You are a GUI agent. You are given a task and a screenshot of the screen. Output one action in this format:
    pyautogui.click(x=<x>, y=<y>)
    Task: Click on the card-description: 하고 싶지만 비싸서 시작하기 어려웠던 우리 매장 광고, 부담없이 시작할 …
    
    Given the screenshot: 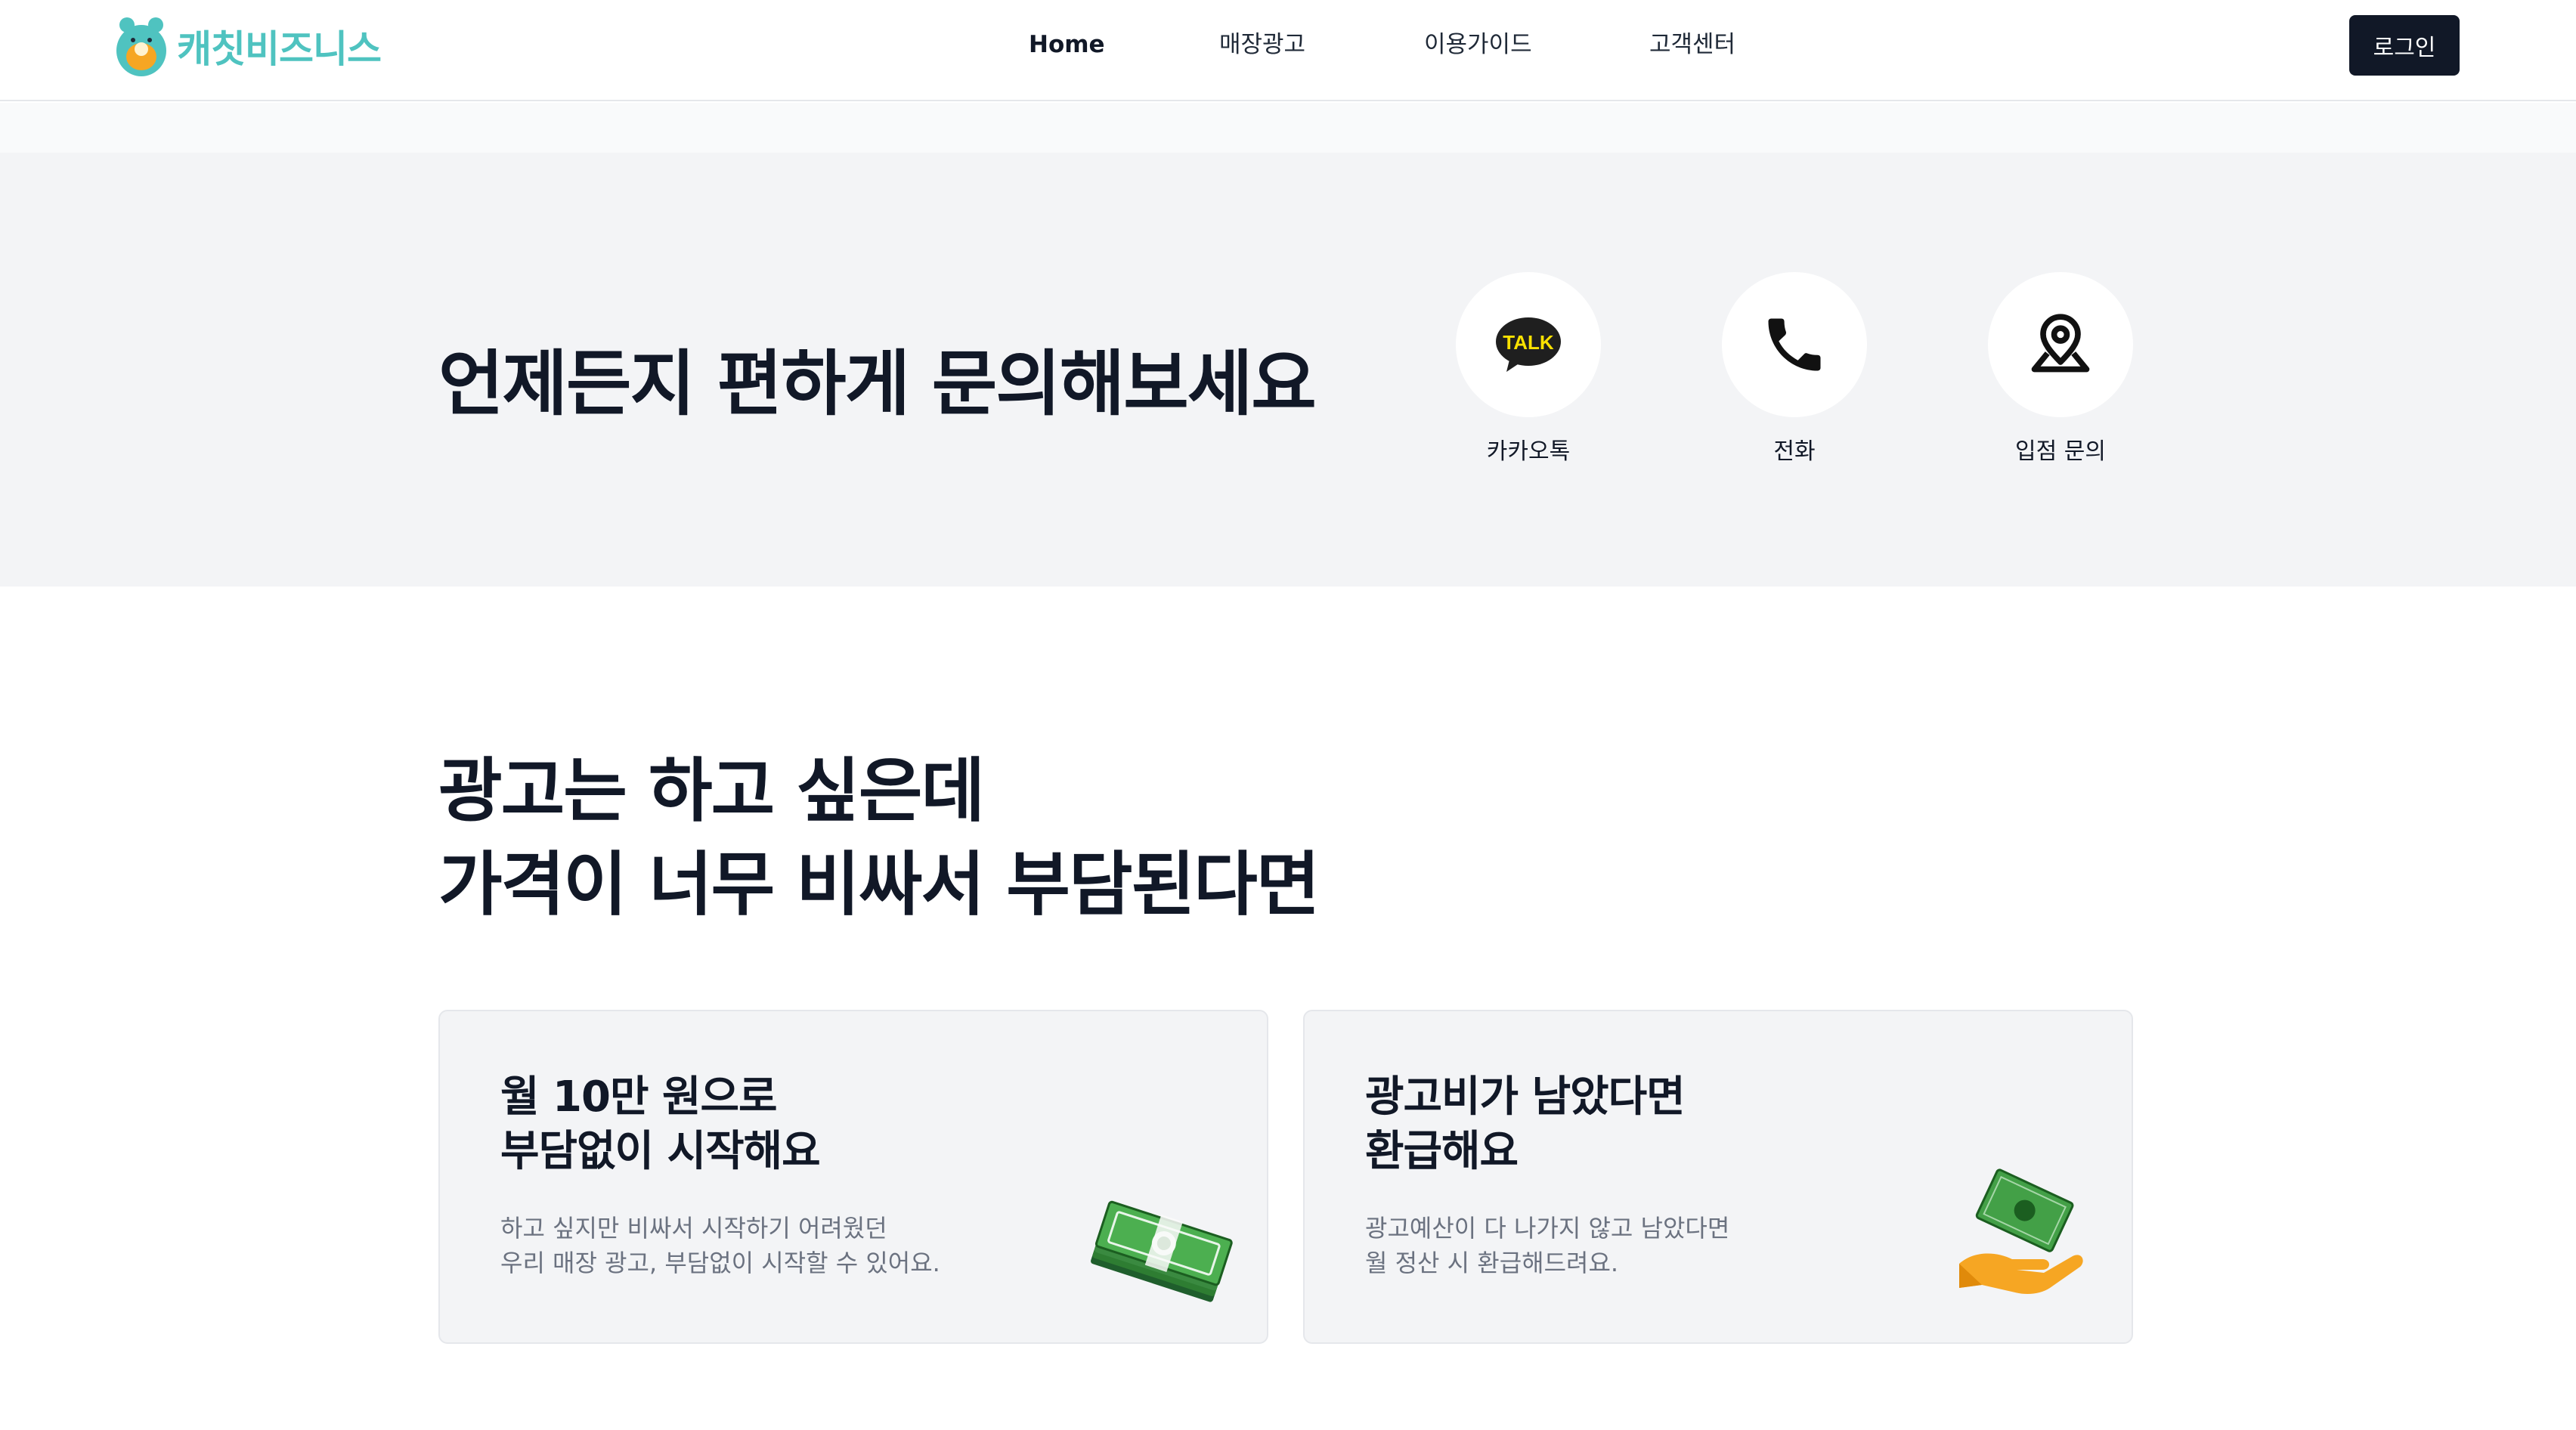 What is the action you would take?
    pyautogui.click(x=720, y=1245)
    